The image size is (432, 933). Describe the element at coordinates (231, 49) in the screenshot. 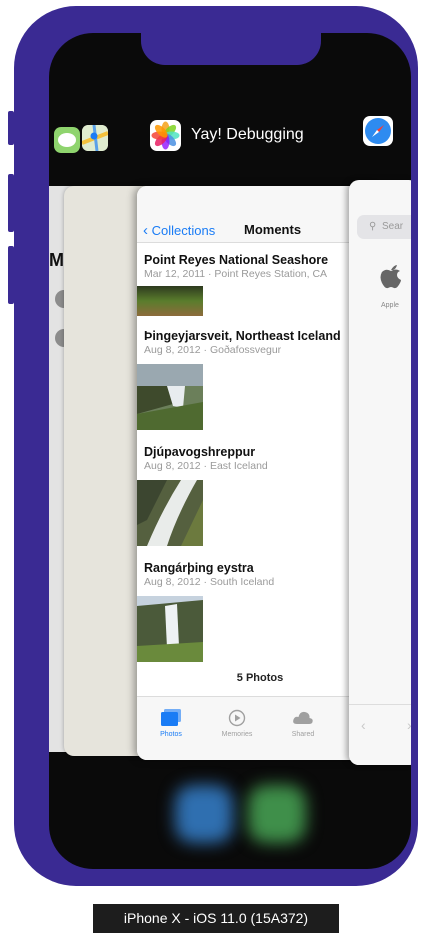

I see `notch` at that location.